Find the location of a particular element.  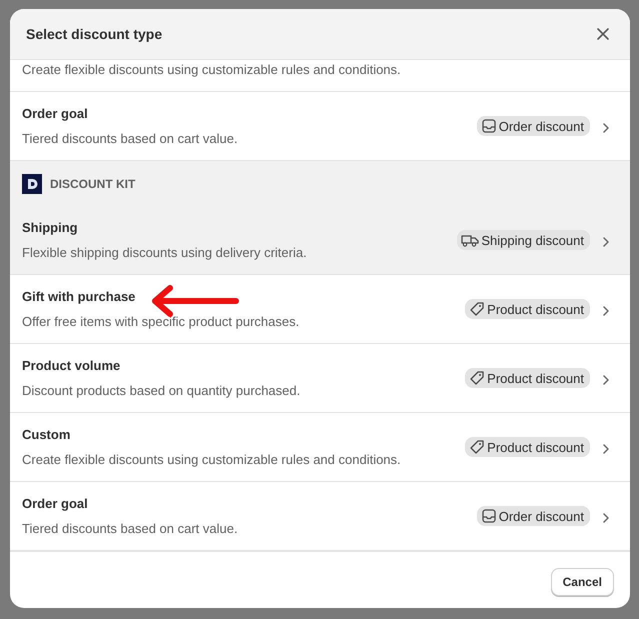

modal-title: Select discount type is located at coordinates (94, 34).